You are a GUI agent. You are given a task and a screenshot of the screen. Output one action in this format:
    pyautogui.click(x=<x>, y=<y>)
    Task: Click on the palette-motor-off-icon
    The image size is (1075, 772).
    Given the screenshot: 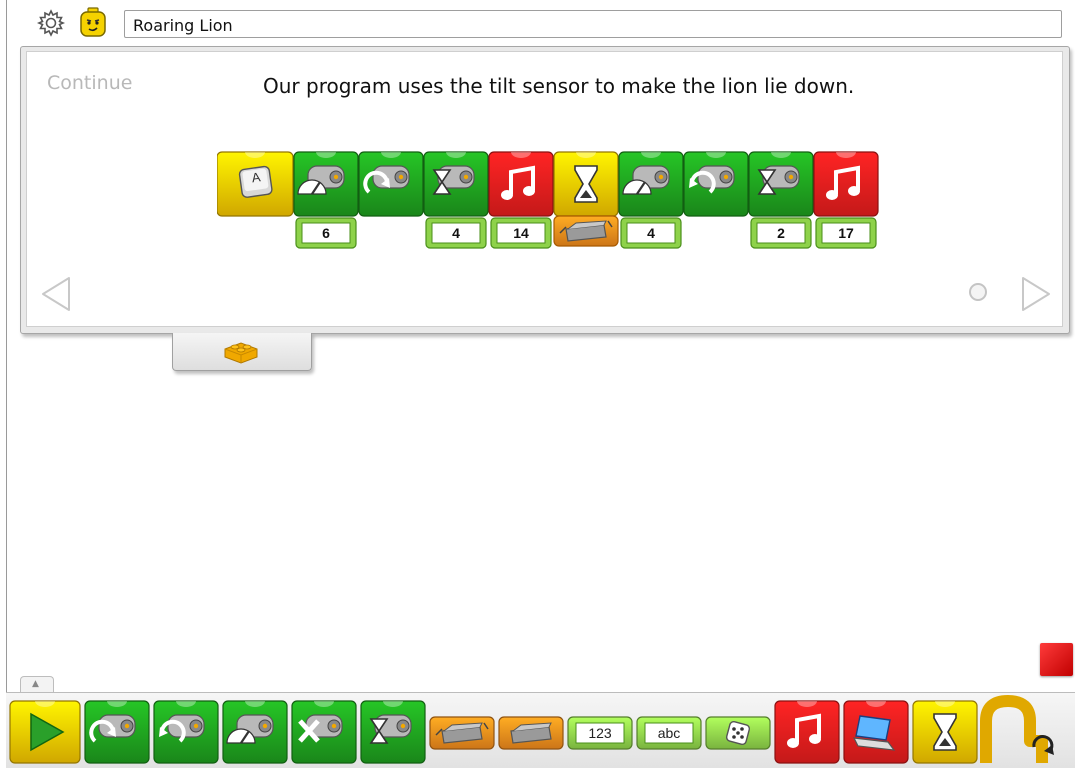 What is the action you would take?
    pyautogui.click(x=324, y=732)
    